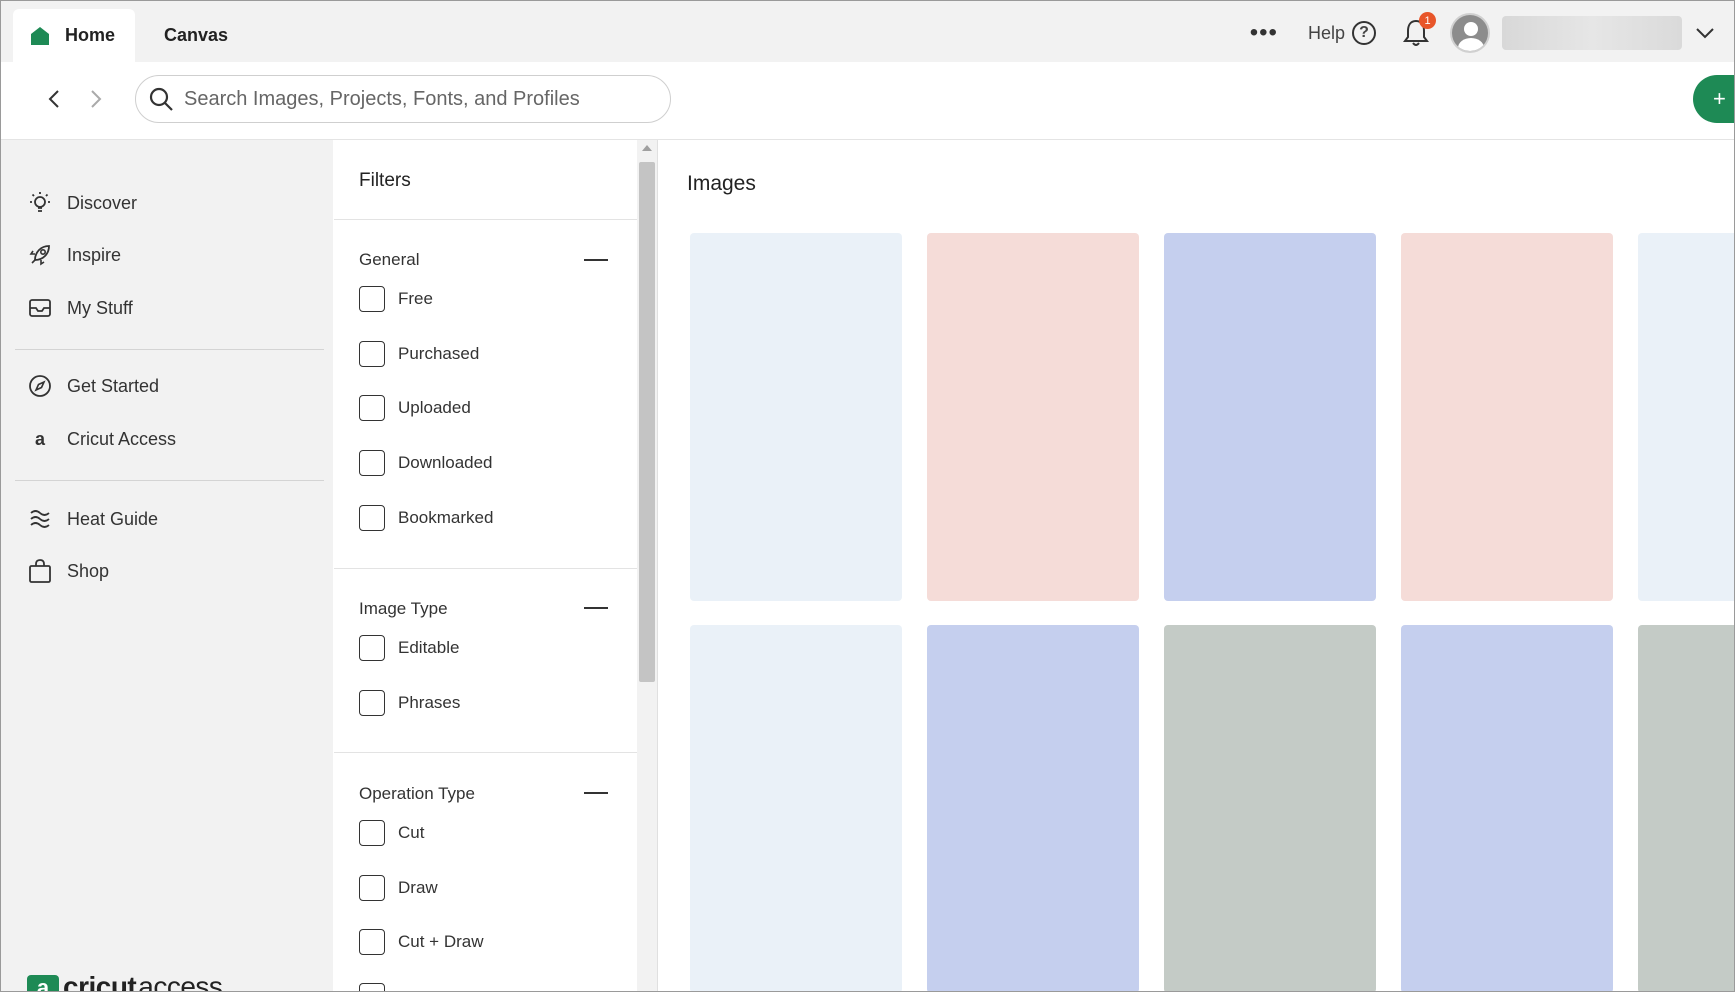  I want to click on tab-canvas: Canvas, so click(196, 35).